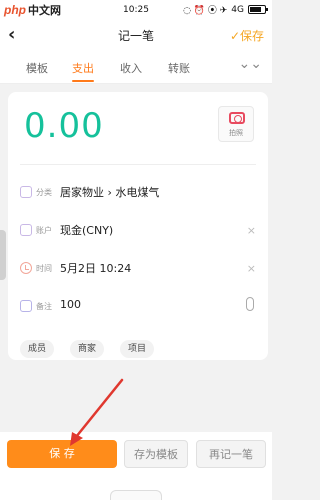  I want to click on misc-status-icons: ◌ ⏰ ⦿ ✈, so click(205, 11).